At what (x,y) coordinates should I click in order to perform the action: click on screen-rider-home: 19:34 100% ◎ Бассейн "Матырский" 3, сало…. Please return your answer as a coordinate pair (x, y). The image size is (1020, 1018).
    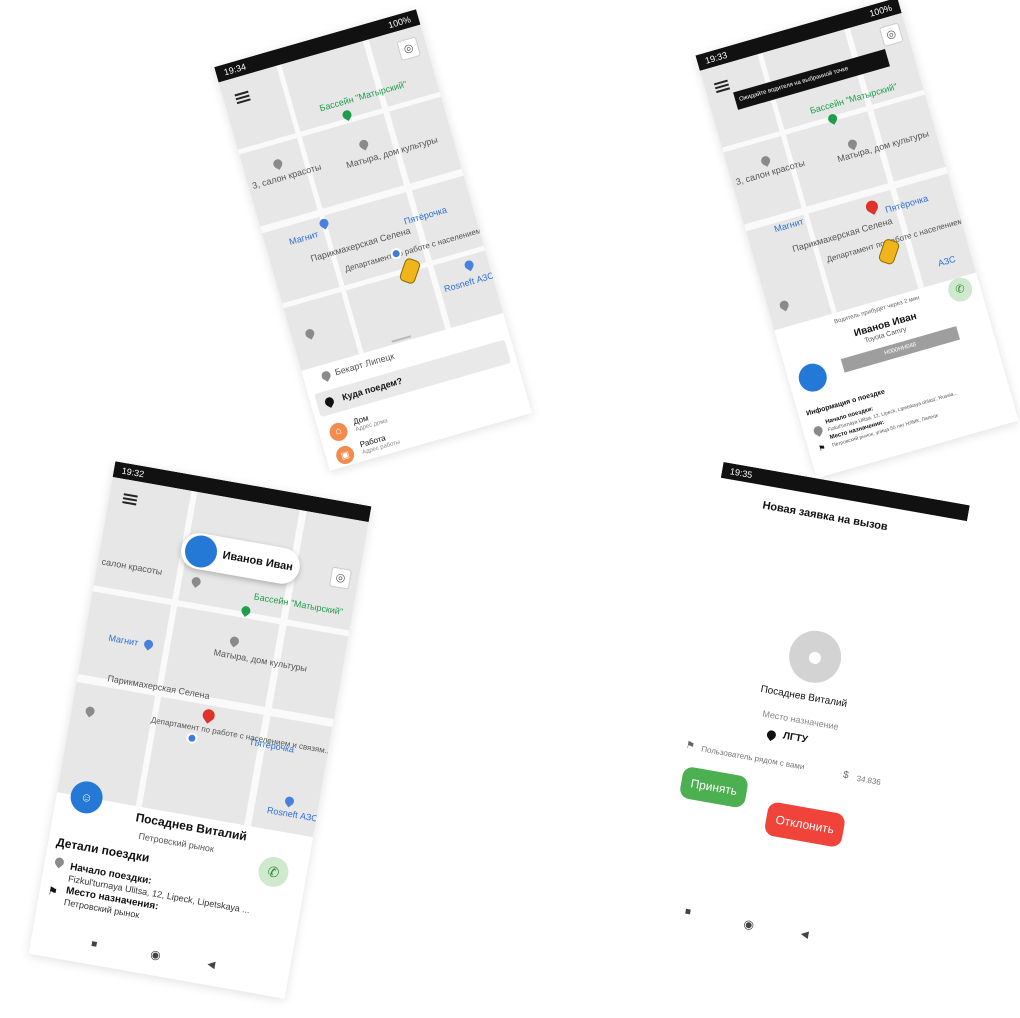
    Looking at the image, I should click on (373, 240).